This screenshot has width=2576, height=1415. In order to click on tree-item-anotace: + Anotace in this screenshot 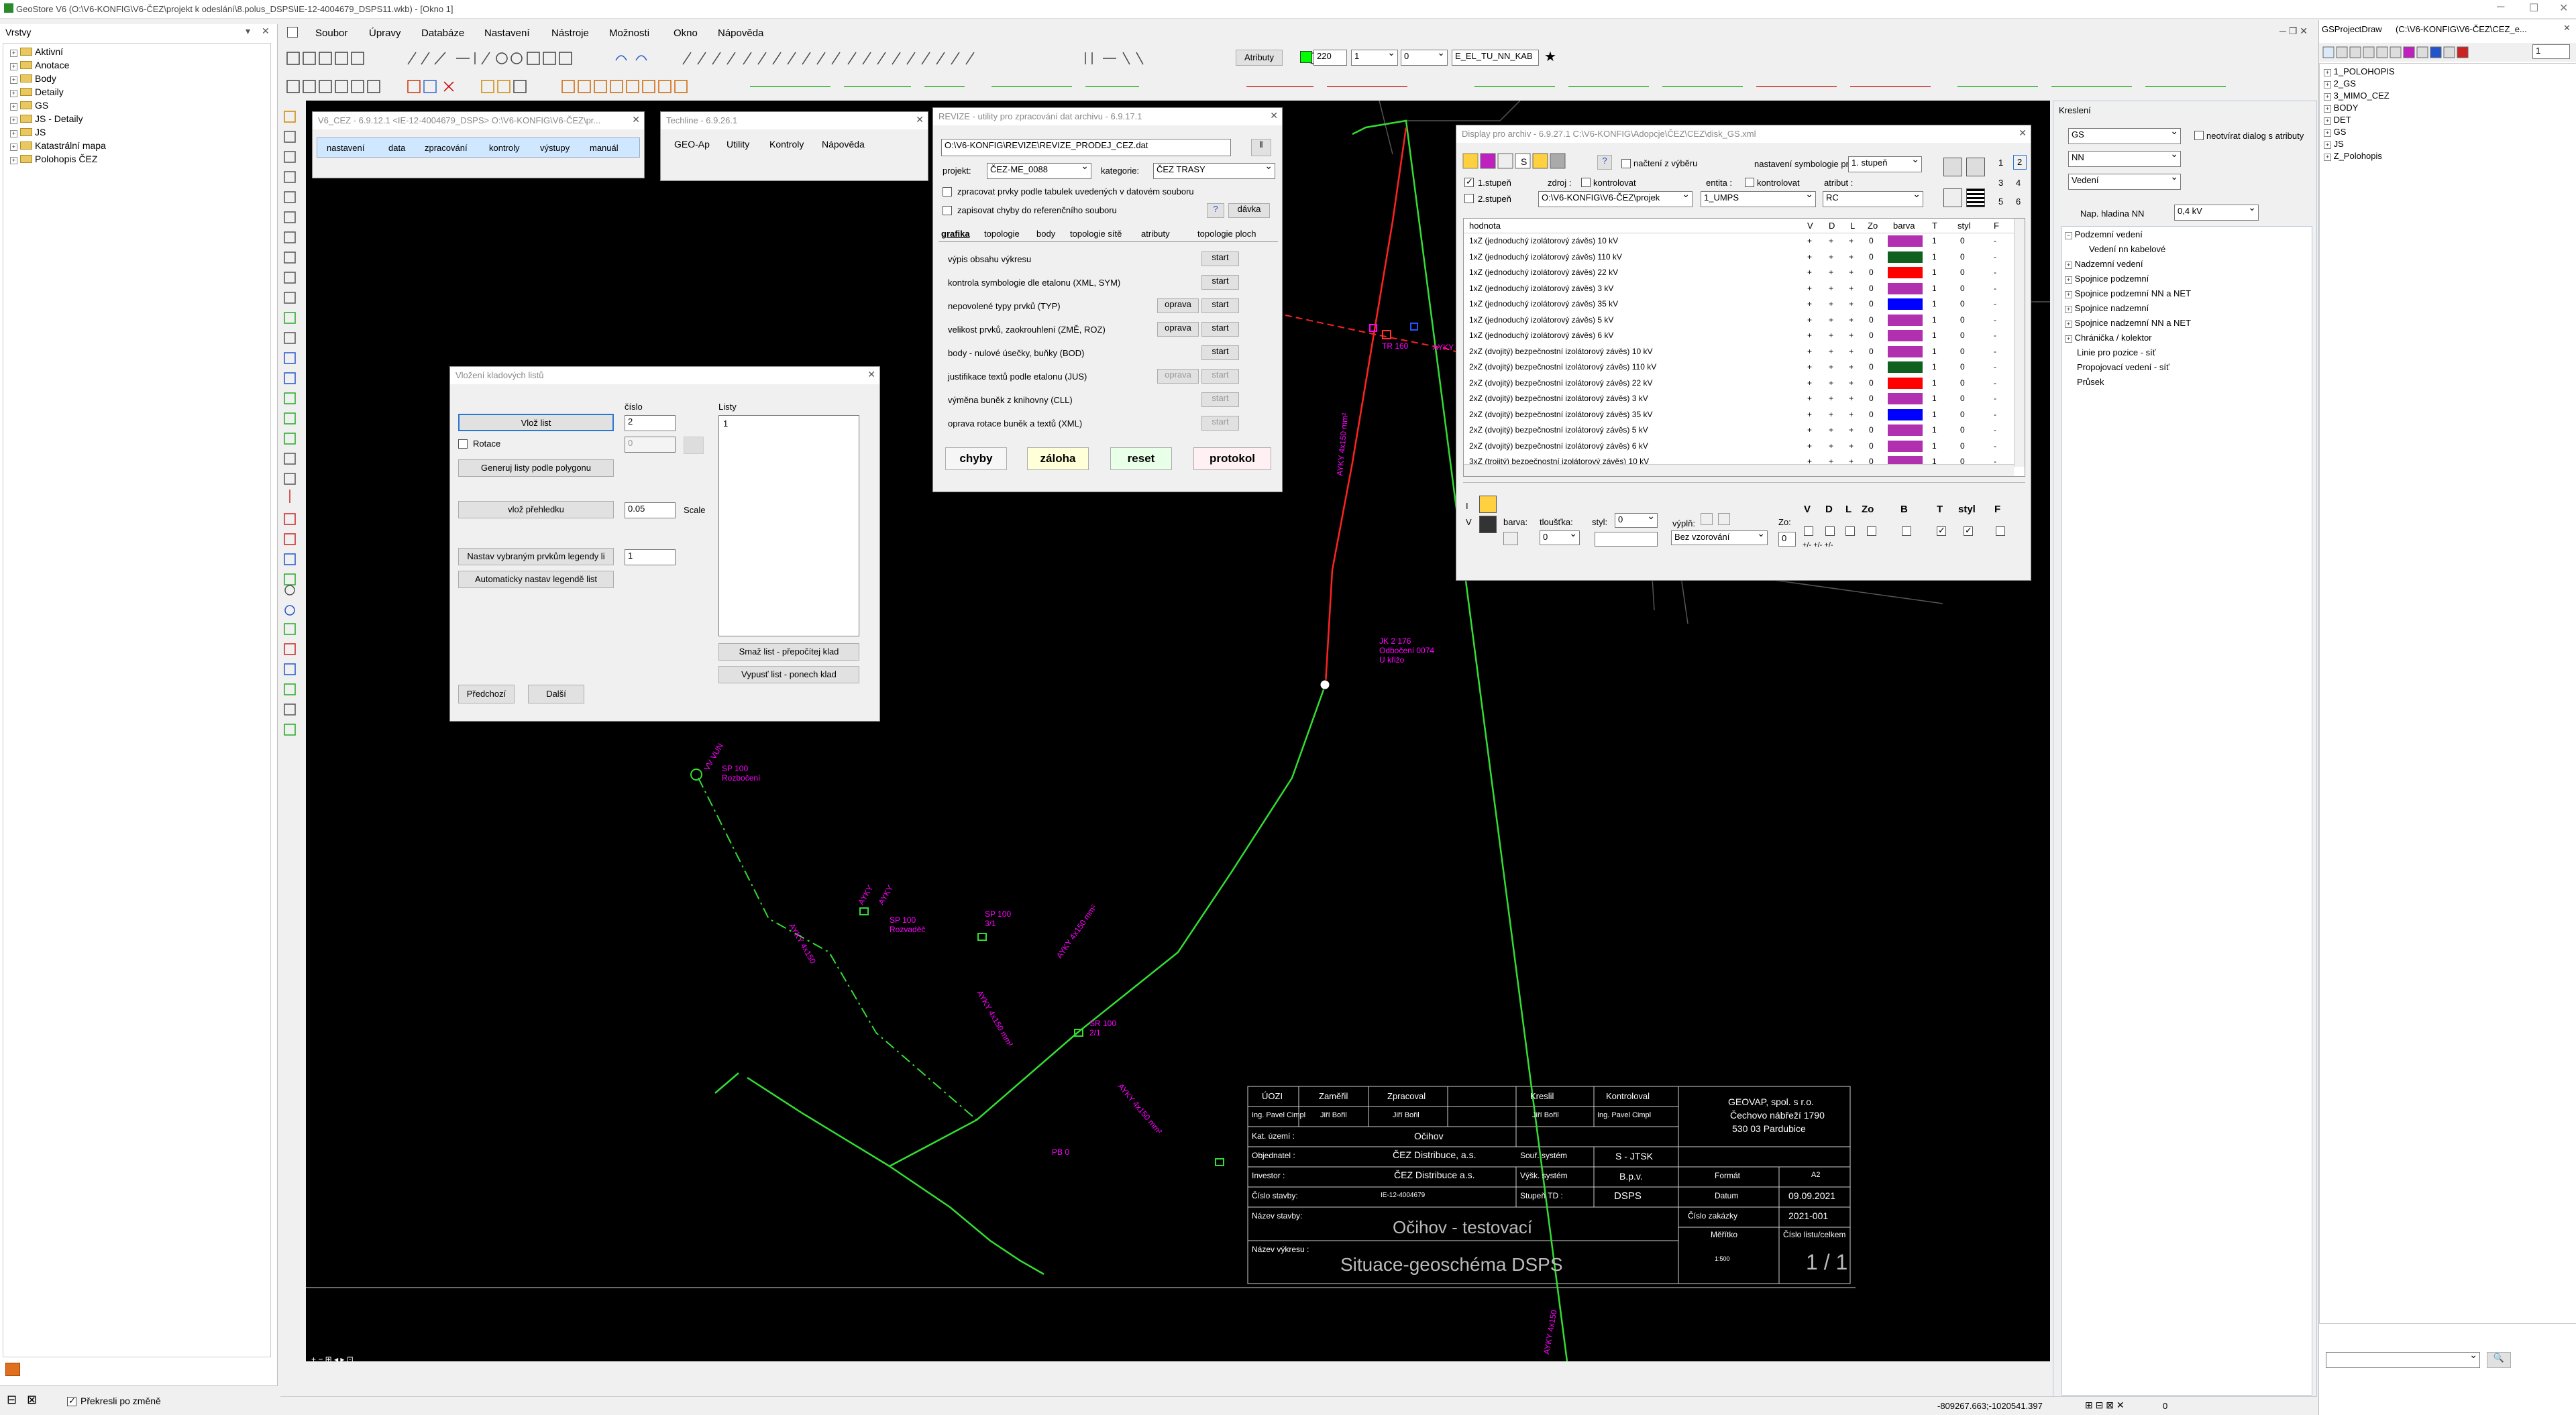, I will do `click(39, 65)`.